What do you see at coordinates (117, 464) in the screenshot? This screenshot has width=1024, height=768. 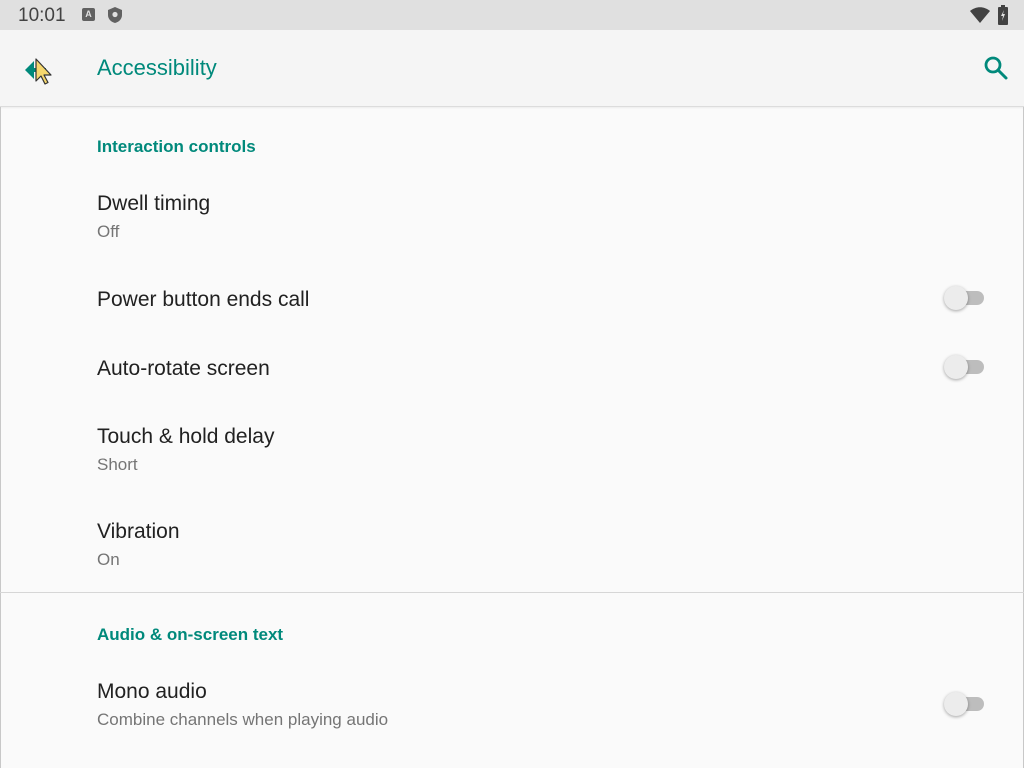 I see `pref-summary: Short` at bounding box center [117, 464].